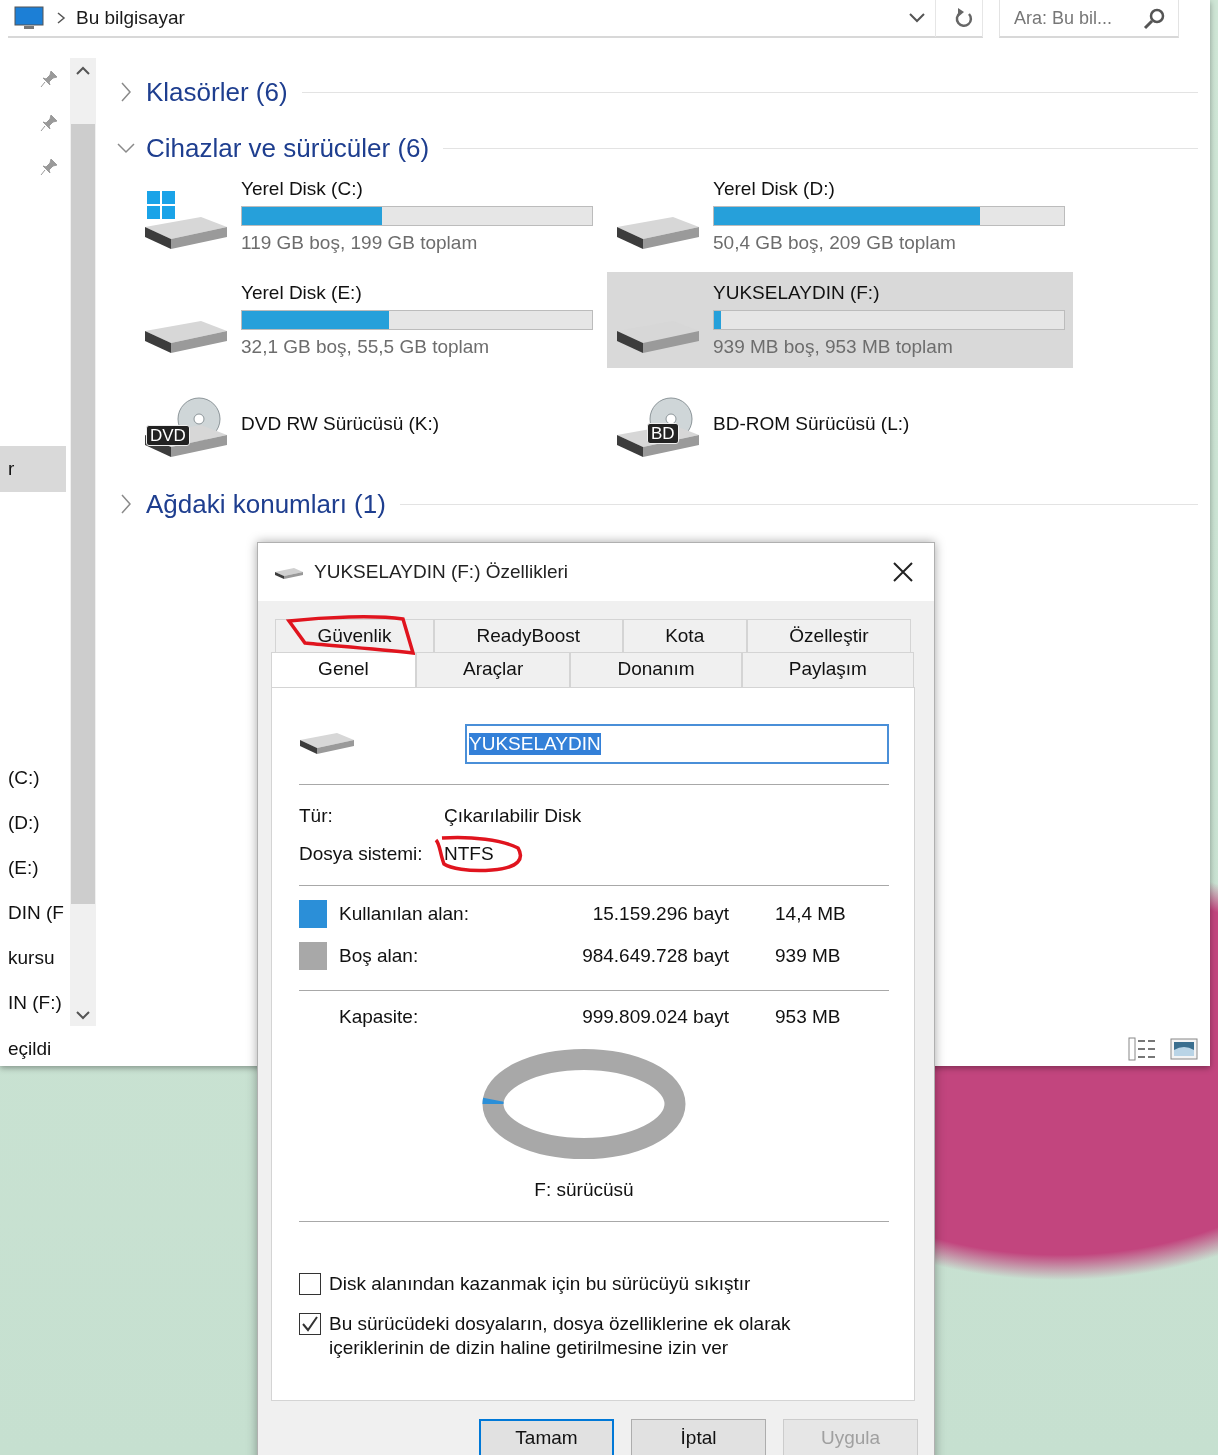 This screenshot has width=1218, height=1455. Describe the element at coordinates (266, 504) in the screenshot. I see `group-header: Ağdaki konumları (1)` at that location.